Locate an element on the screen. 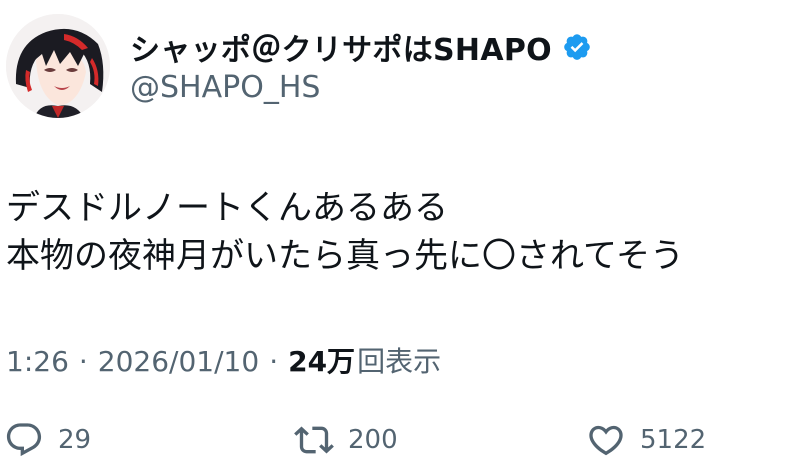 This screenshot has width=802, height=470. avatar-image is located at coordinates (58, 66).